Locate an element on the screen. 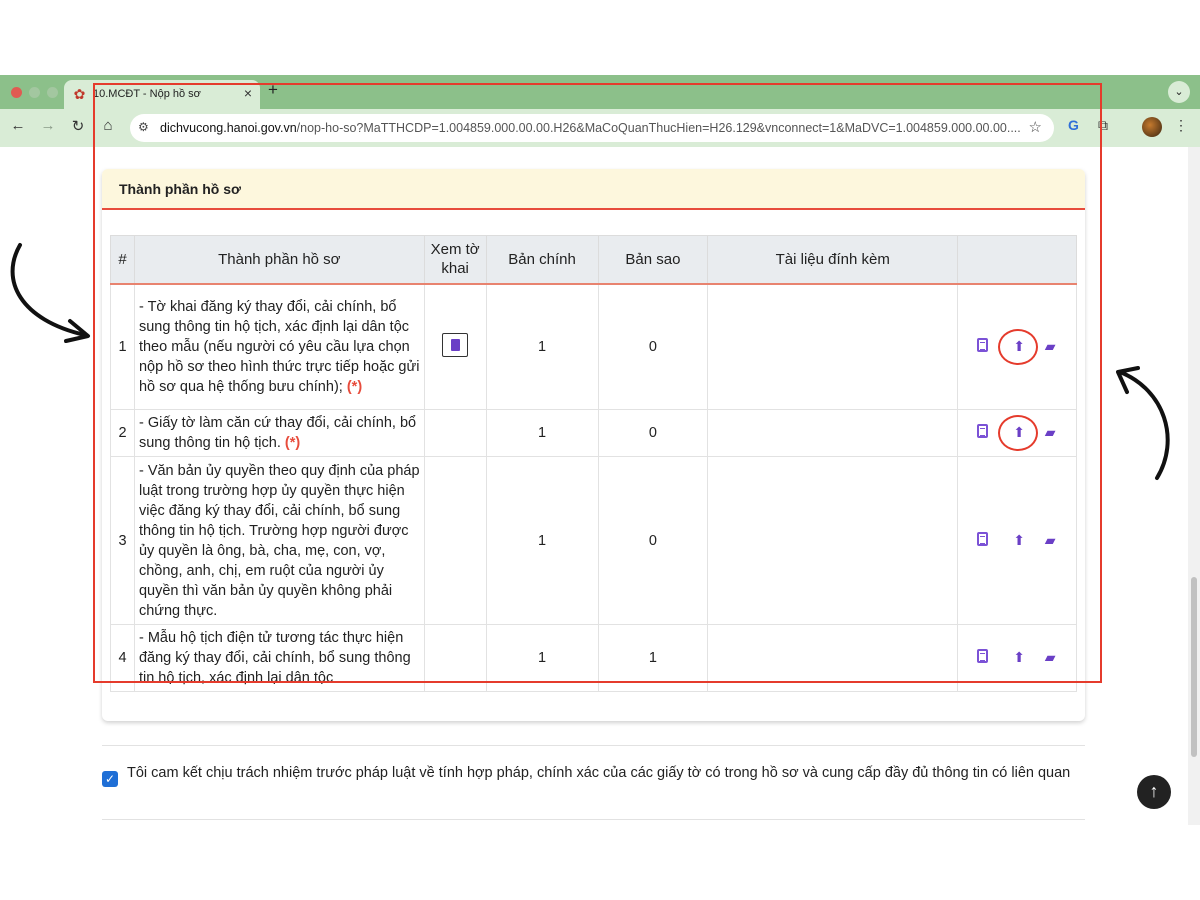 This screenshot has height=900, width=1200. forward-arrow-icon: → is located at coordinates (48, 125).